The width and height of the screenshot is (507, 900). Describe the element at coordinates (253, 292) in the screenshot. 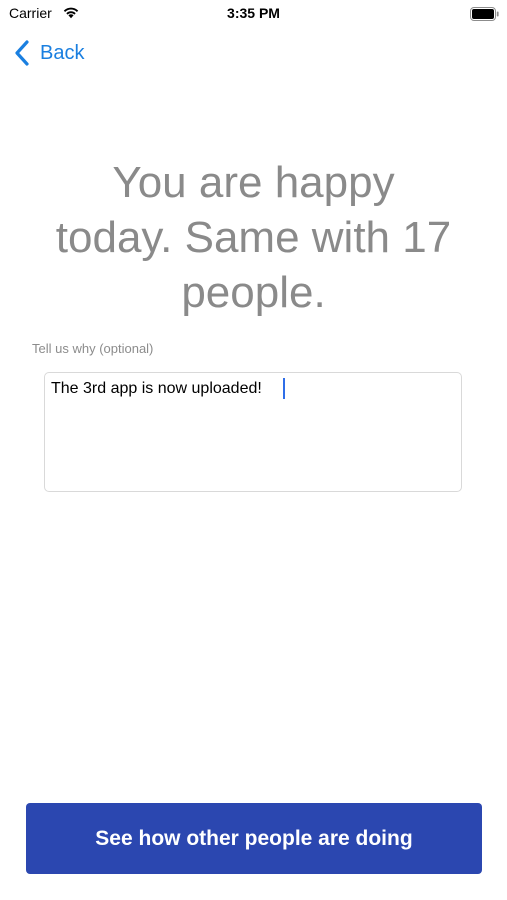

I see `headline-line: people.` at that location.